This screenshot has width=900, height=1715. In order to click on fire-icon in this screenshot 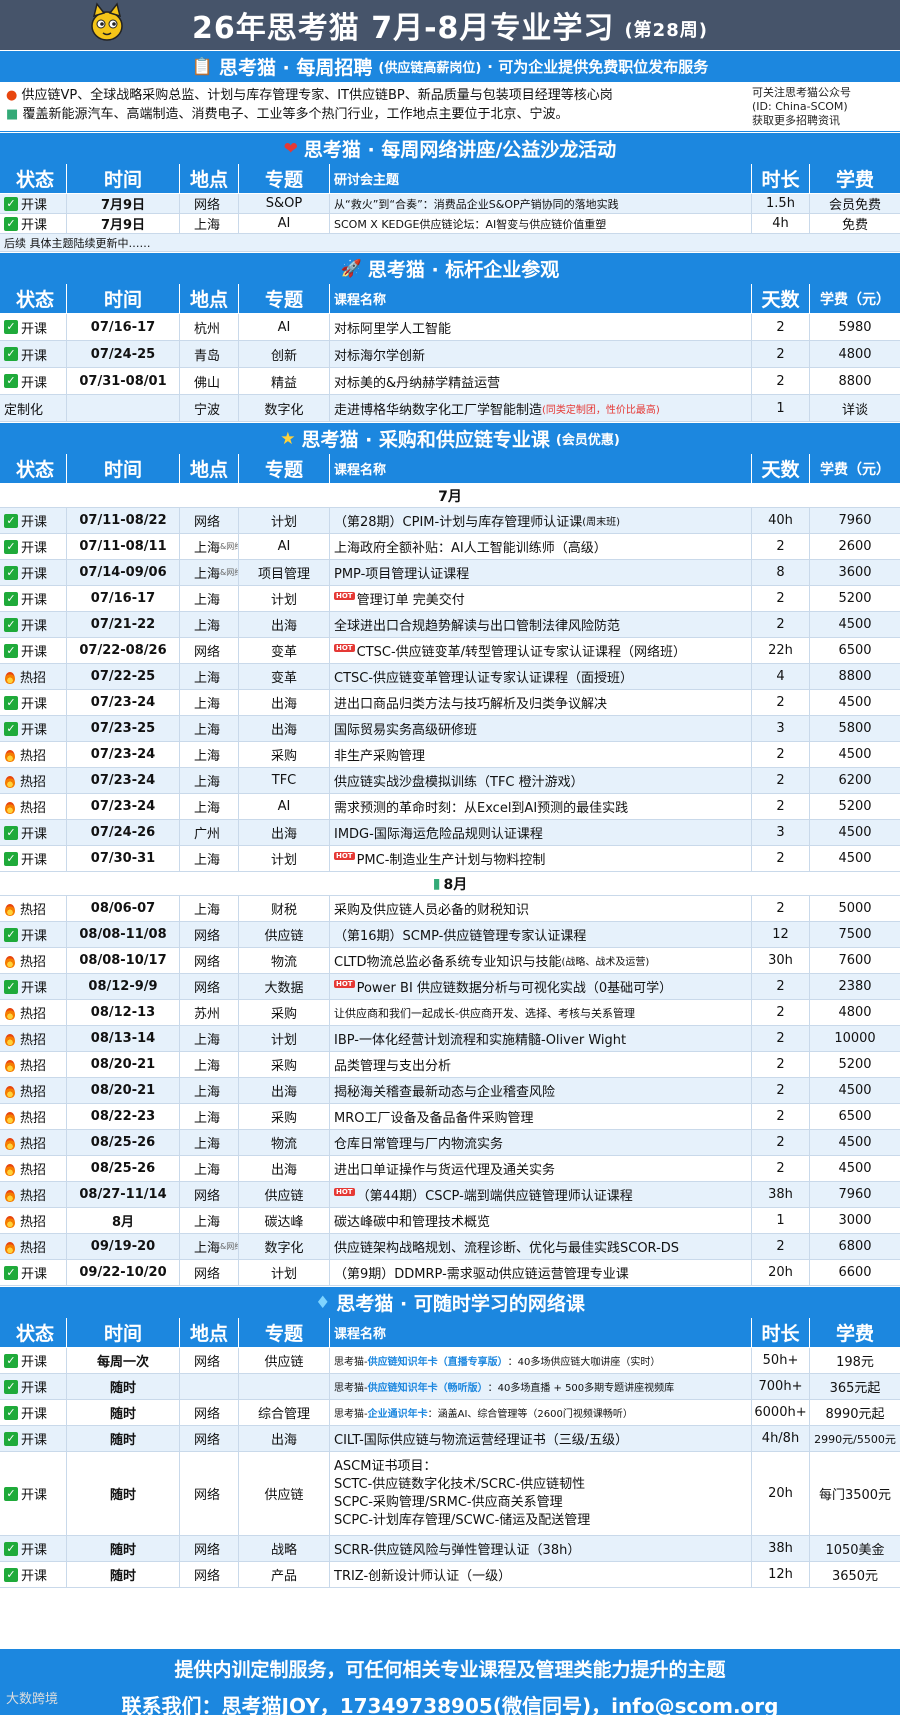, I will do `click(10, 909)`.